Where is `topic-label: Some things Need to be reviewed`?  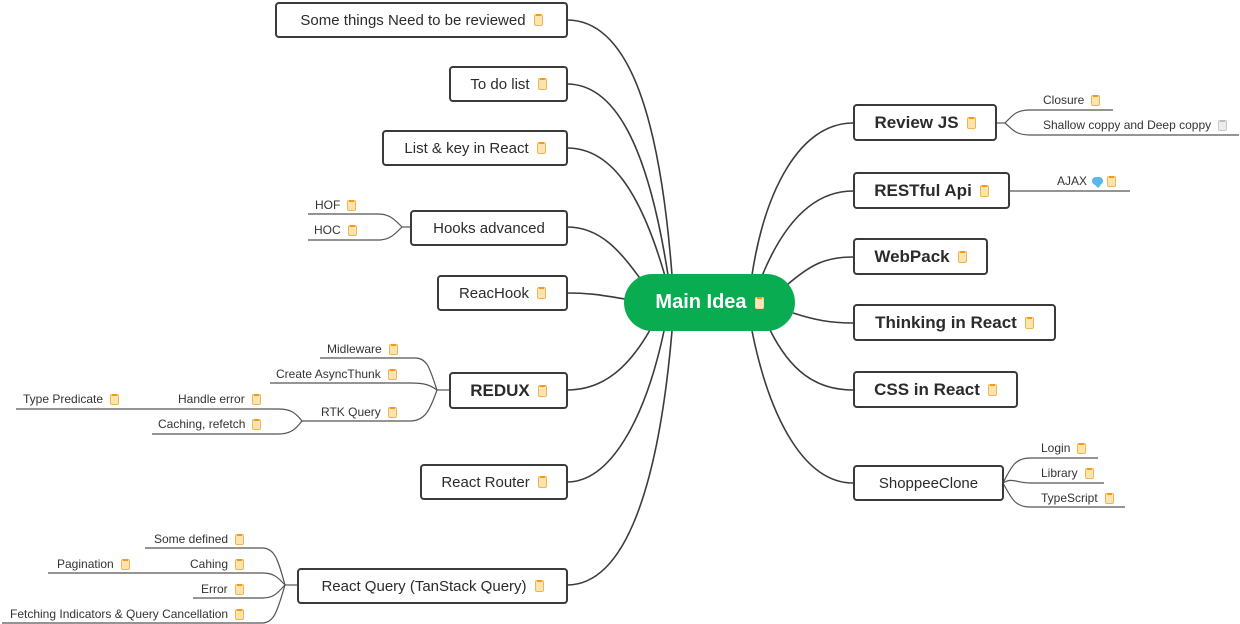
topic-label: Some things Need to be reviewed is located at coordinates (413, 20).